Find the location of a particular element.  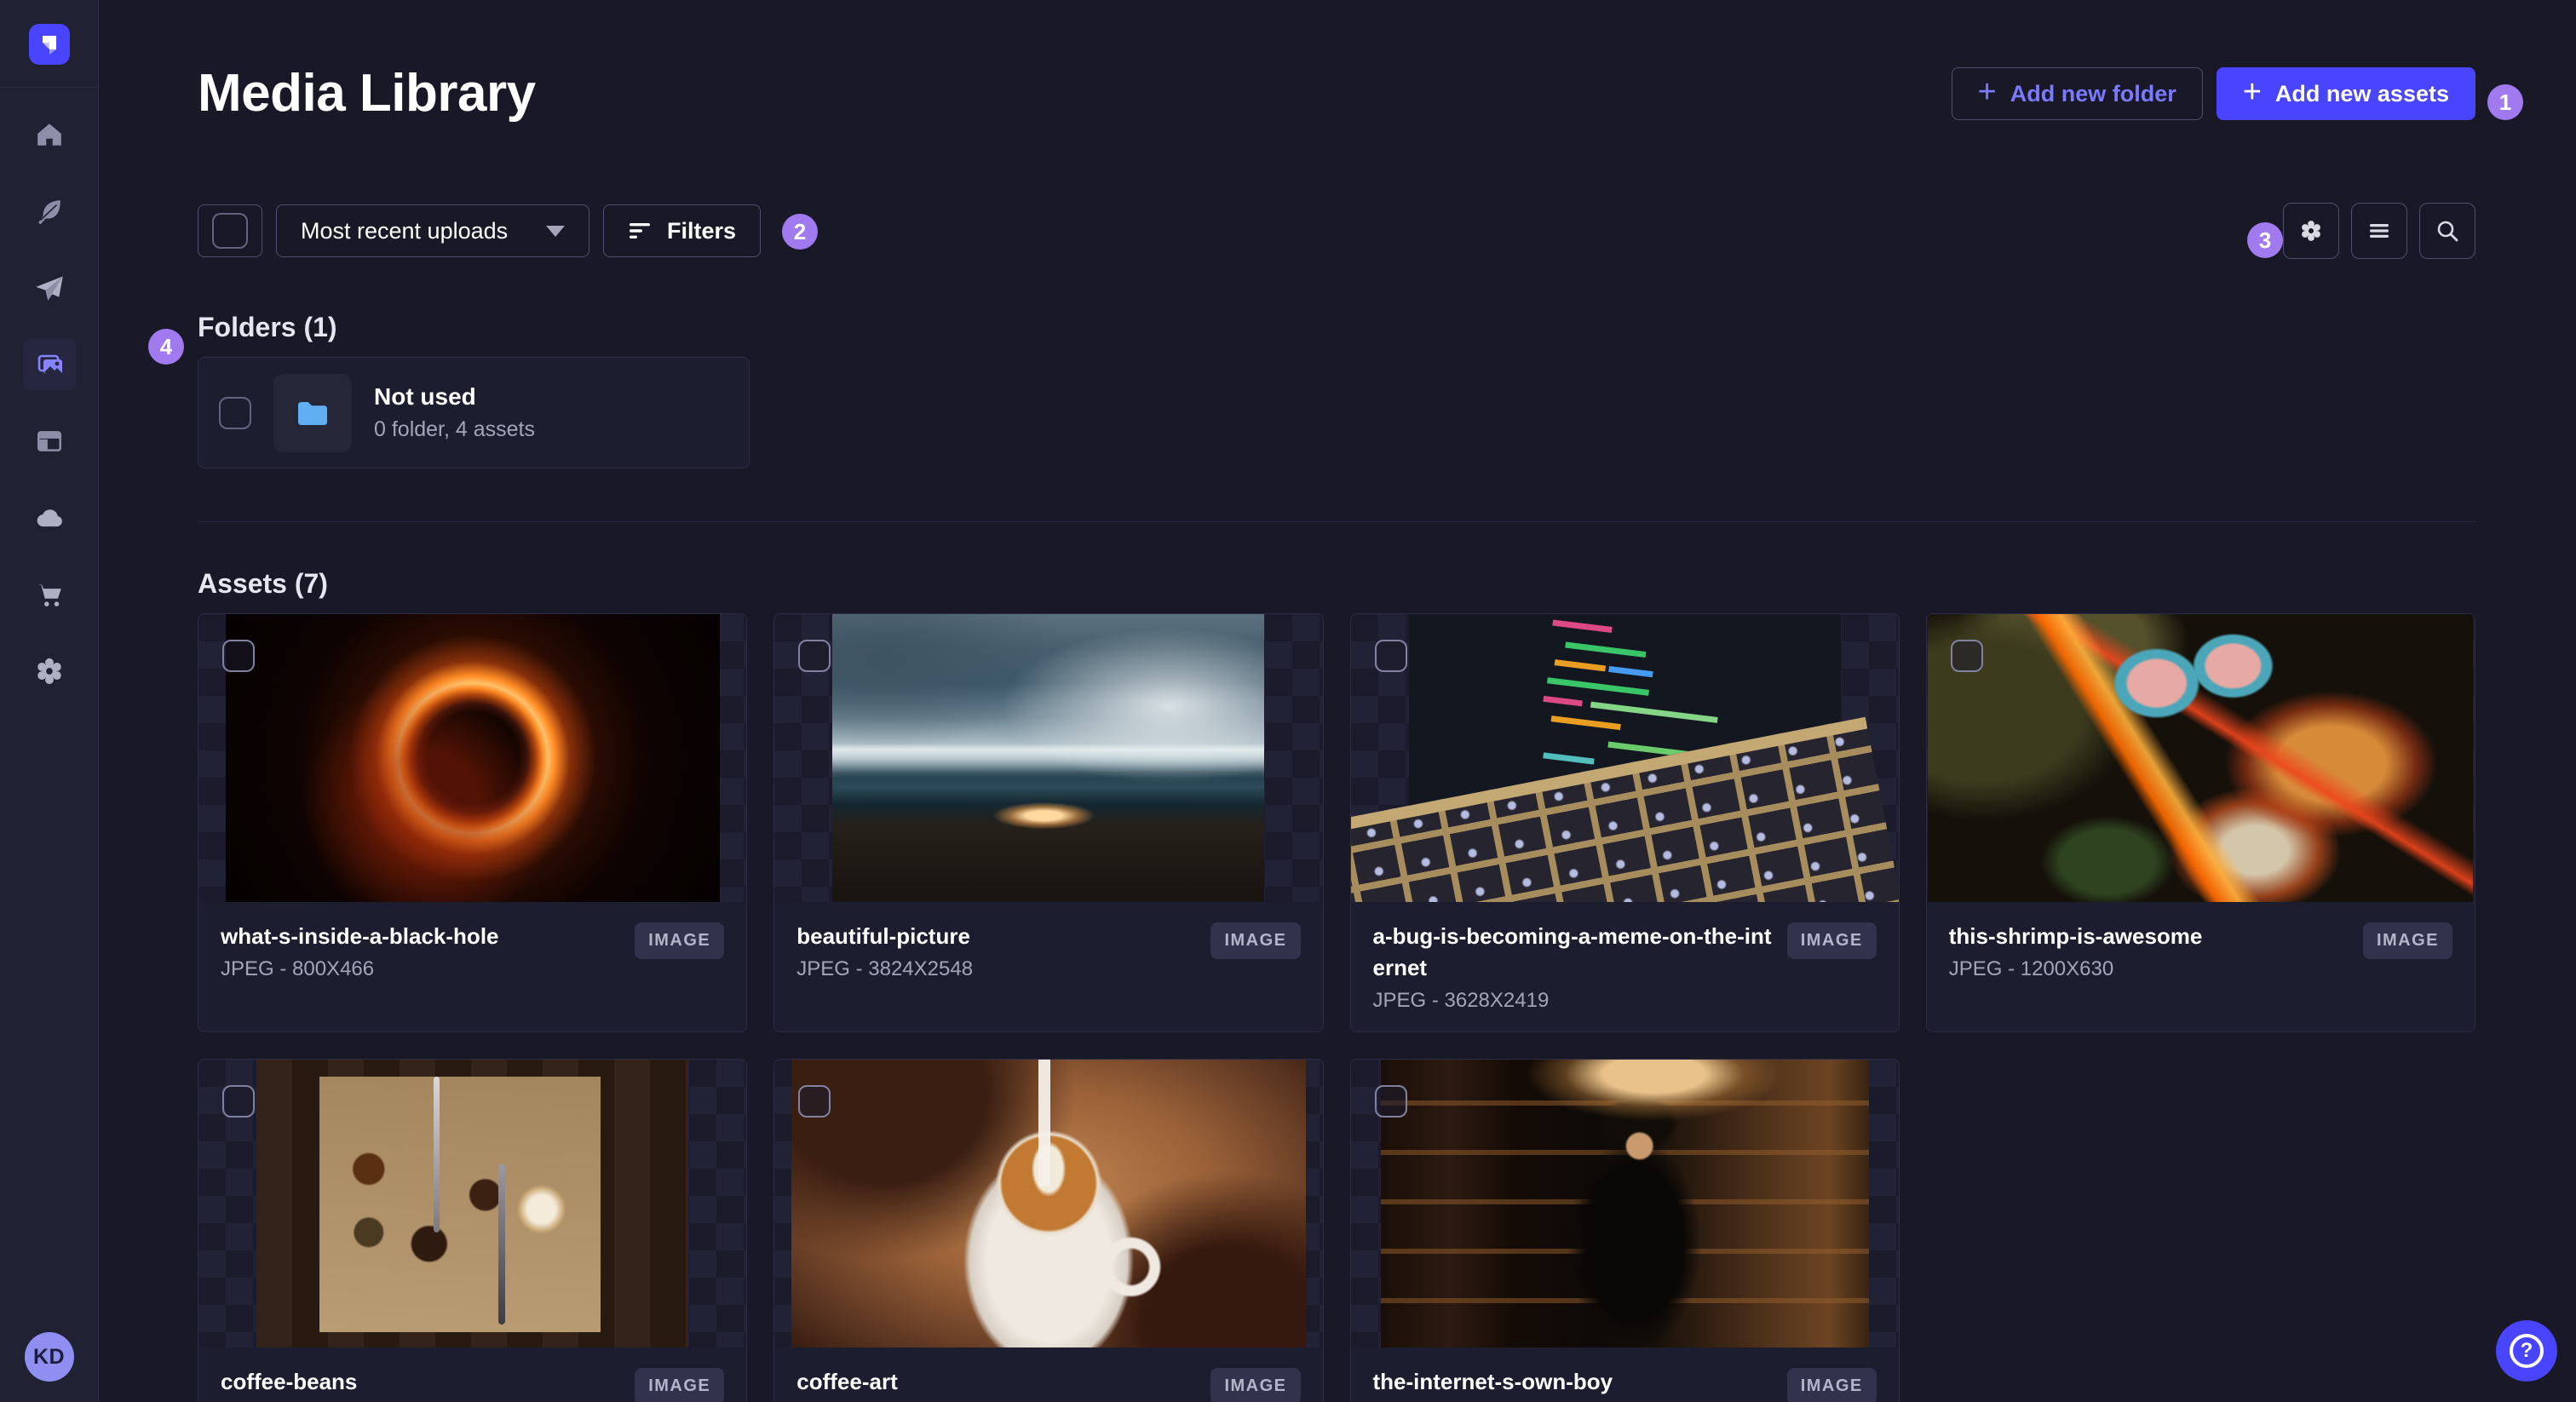

folder-tile is located at coordinates (313, 412).